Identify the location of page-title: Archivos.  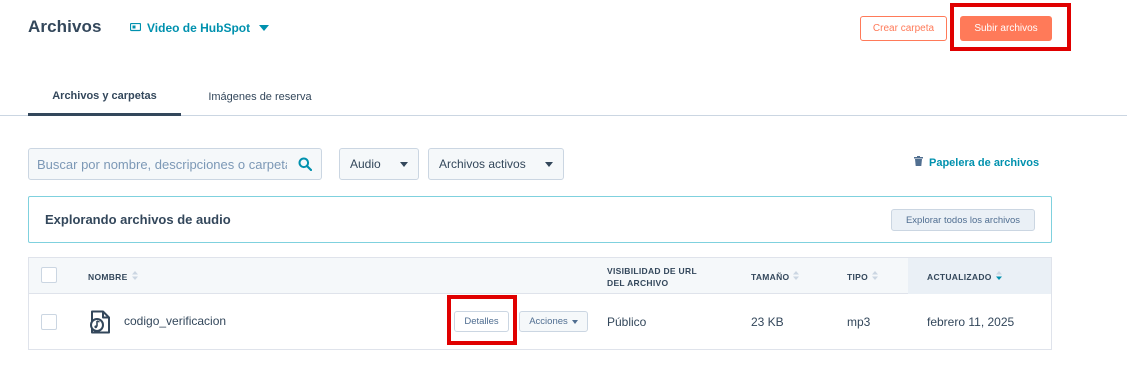
(65, 26).